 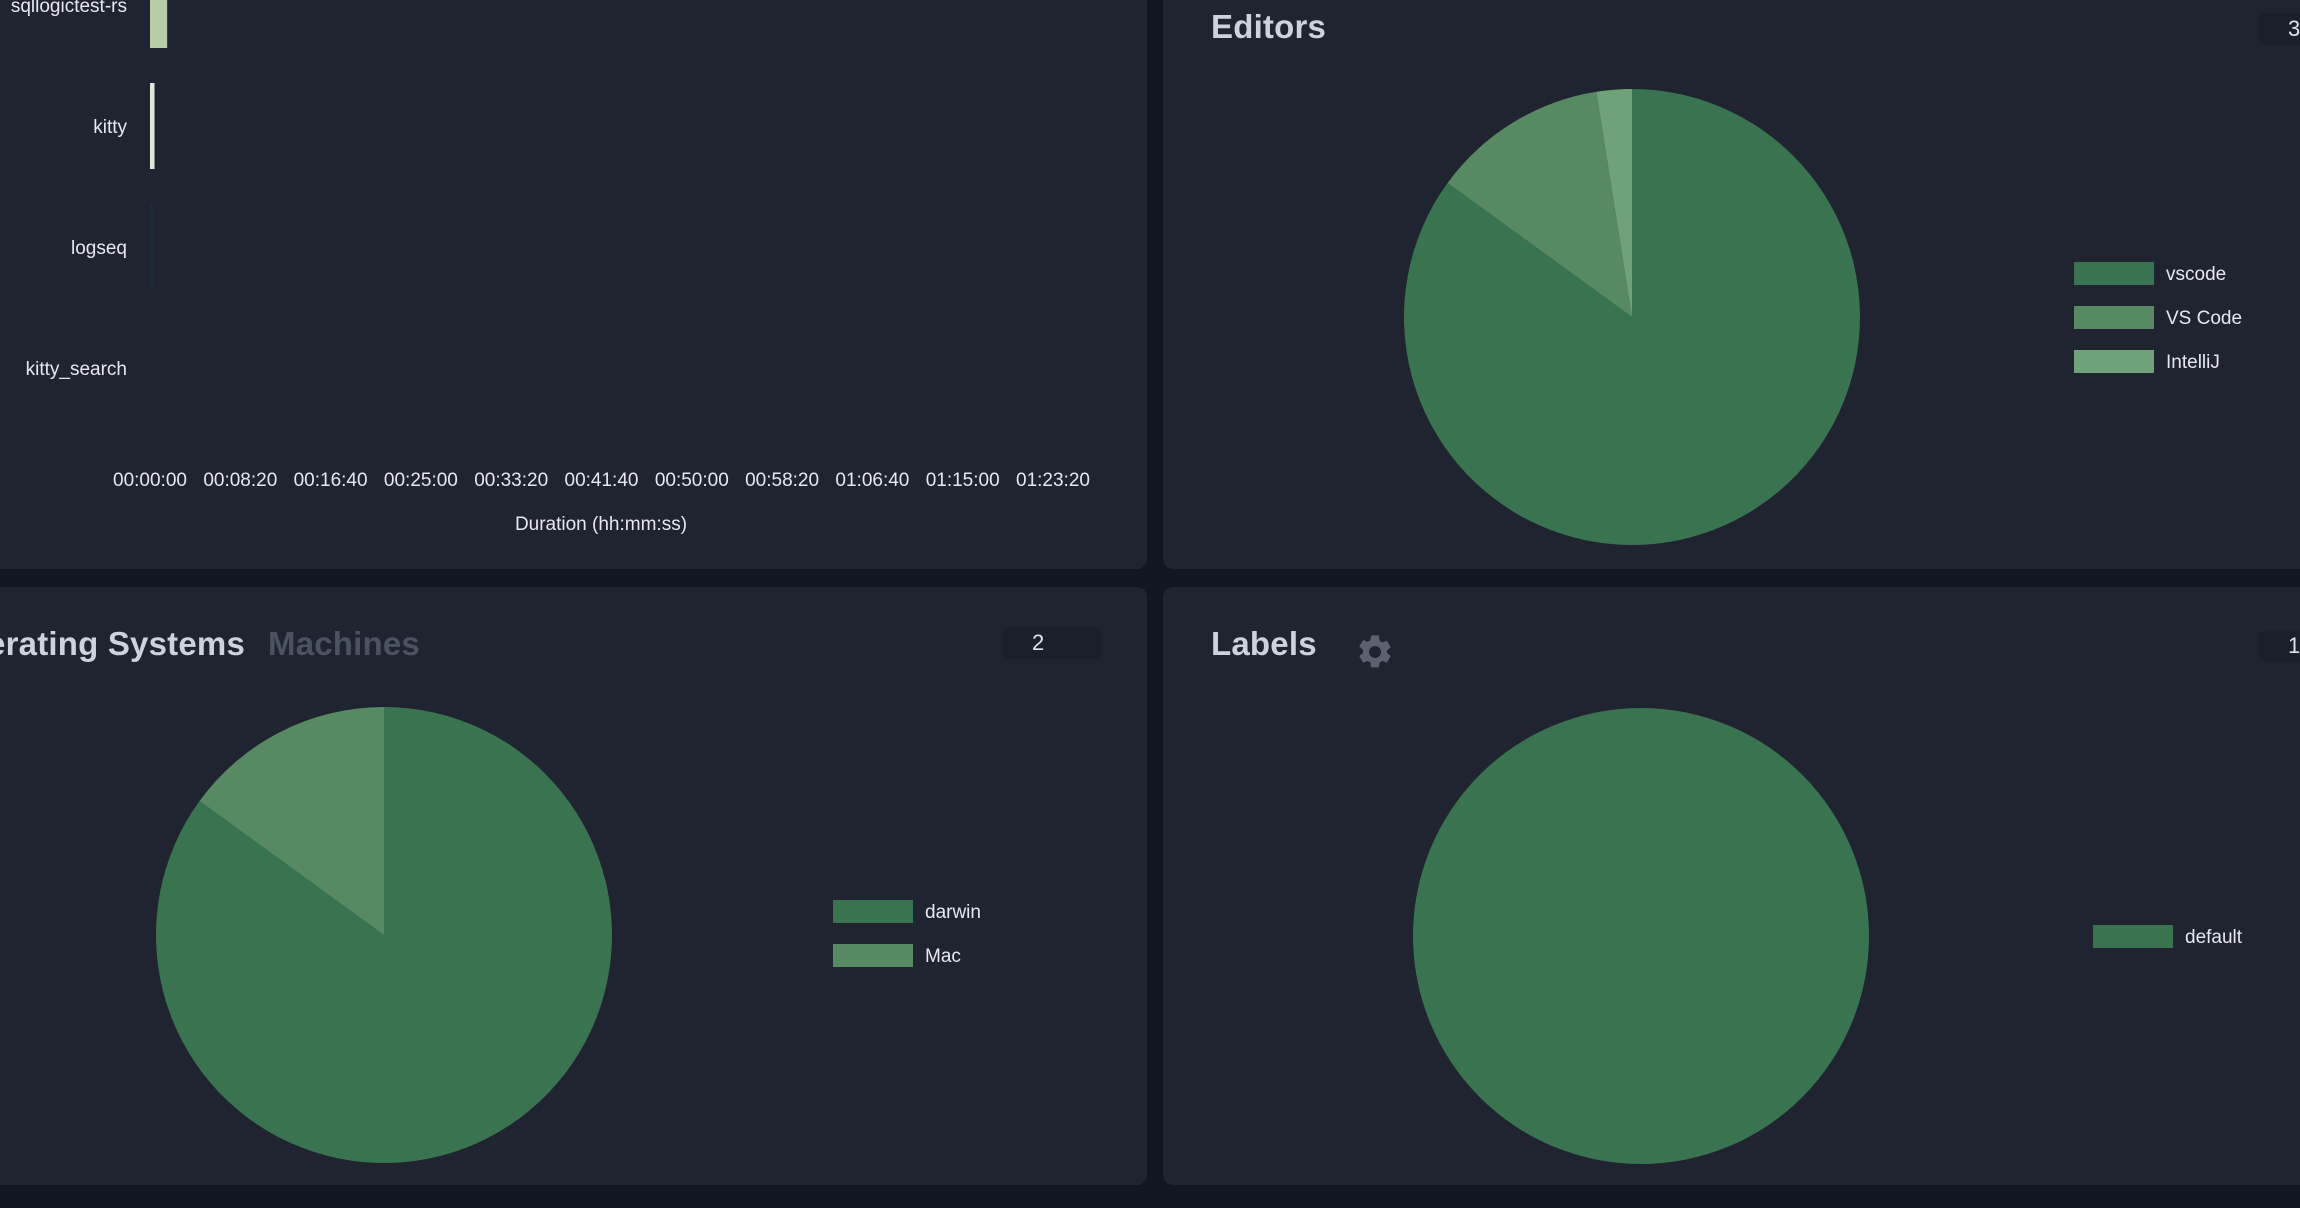 I want to click on x-tick-label: 00:58:20, so click(x=782, y=480).